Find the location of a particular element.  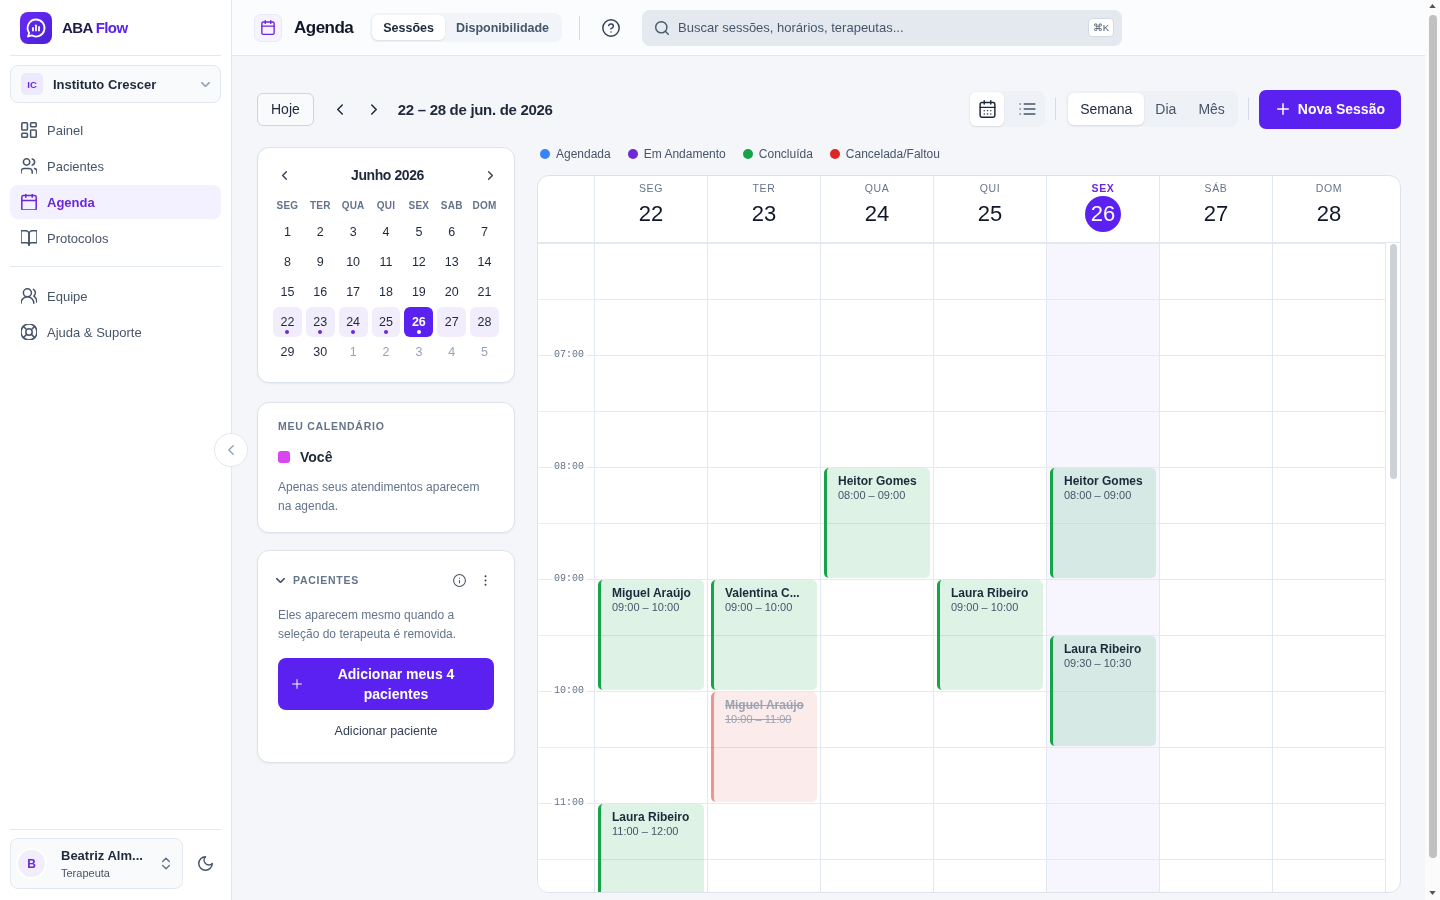

logo-icon is located at coordinates (36, 27).